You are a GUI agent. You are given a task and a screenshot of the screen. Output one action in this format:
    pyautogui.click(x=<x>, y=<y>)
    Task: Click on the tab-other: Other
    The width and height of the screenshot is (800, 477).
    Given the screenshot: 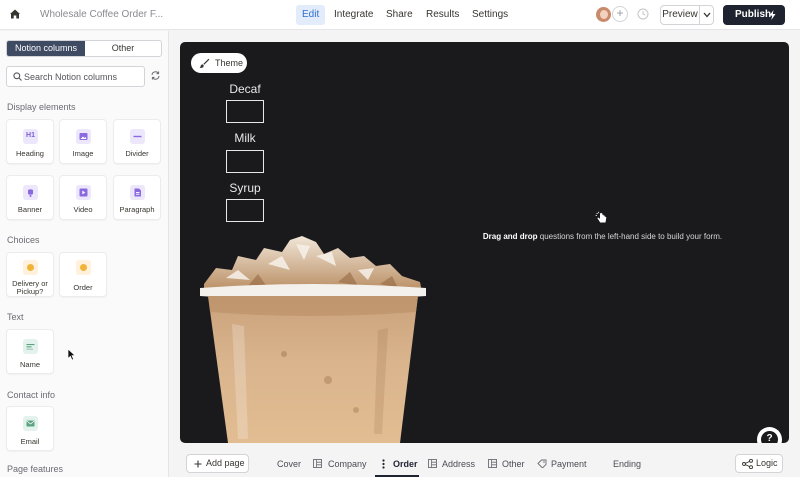 What is the action you would take?
    pyautogui.click(x=123, y=48)
    